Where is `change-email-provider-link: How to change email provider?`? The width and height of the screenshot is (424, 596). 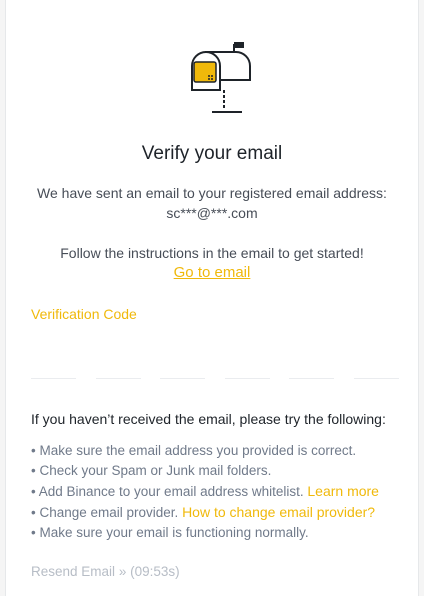
change-email-provider-link: How to change email provider? is located at coordinates (278, 512).